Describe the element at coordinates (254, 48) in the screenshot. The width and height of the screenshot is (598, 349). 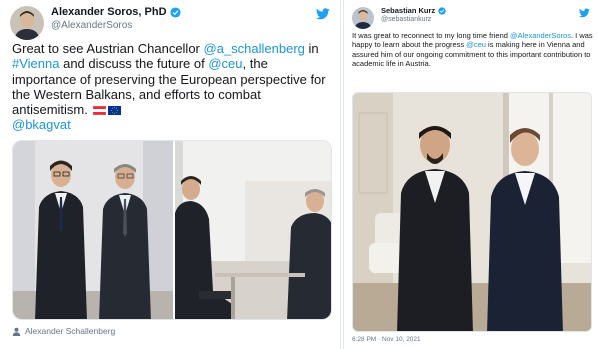
I see `mention-link-a-schallenberg: @a_schallenberg` at that location.